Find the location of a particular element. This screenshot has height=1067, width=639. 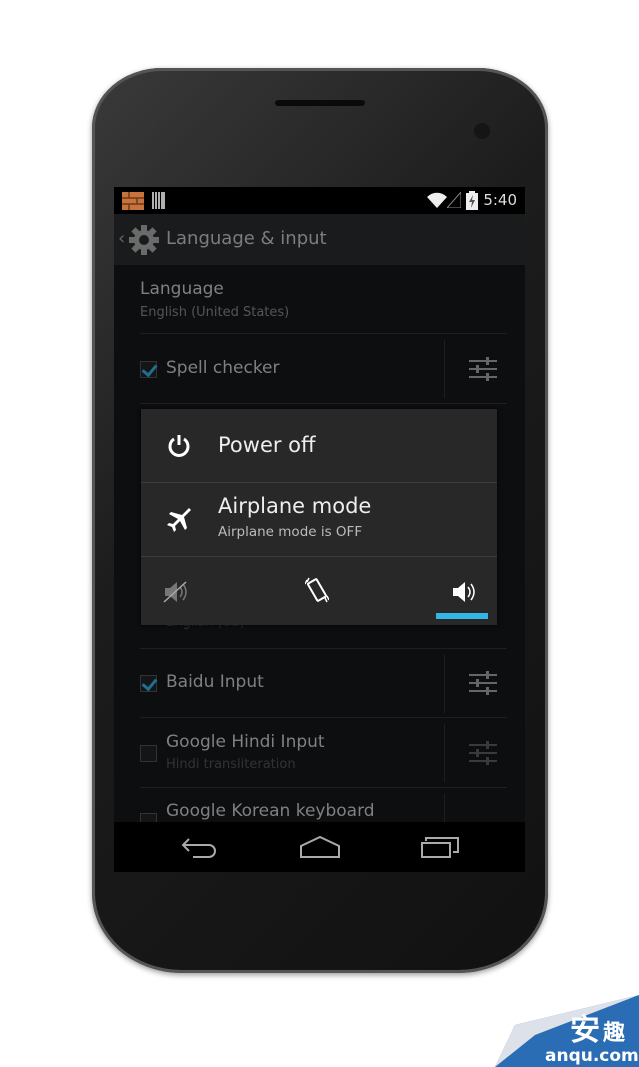

power-icon is located at coordinates (179, 446).